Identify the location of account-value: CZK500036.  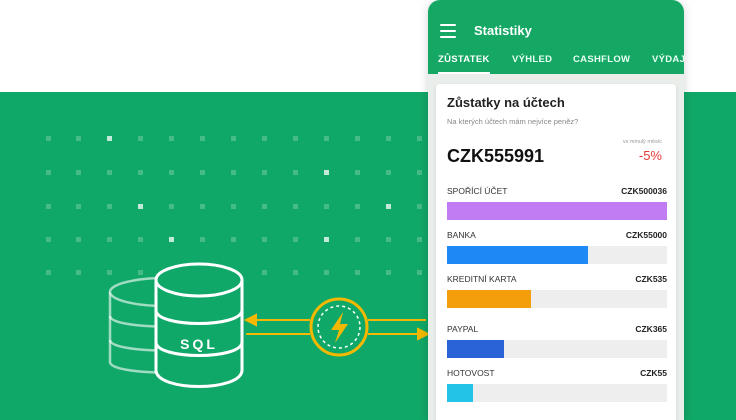
(644, 191).